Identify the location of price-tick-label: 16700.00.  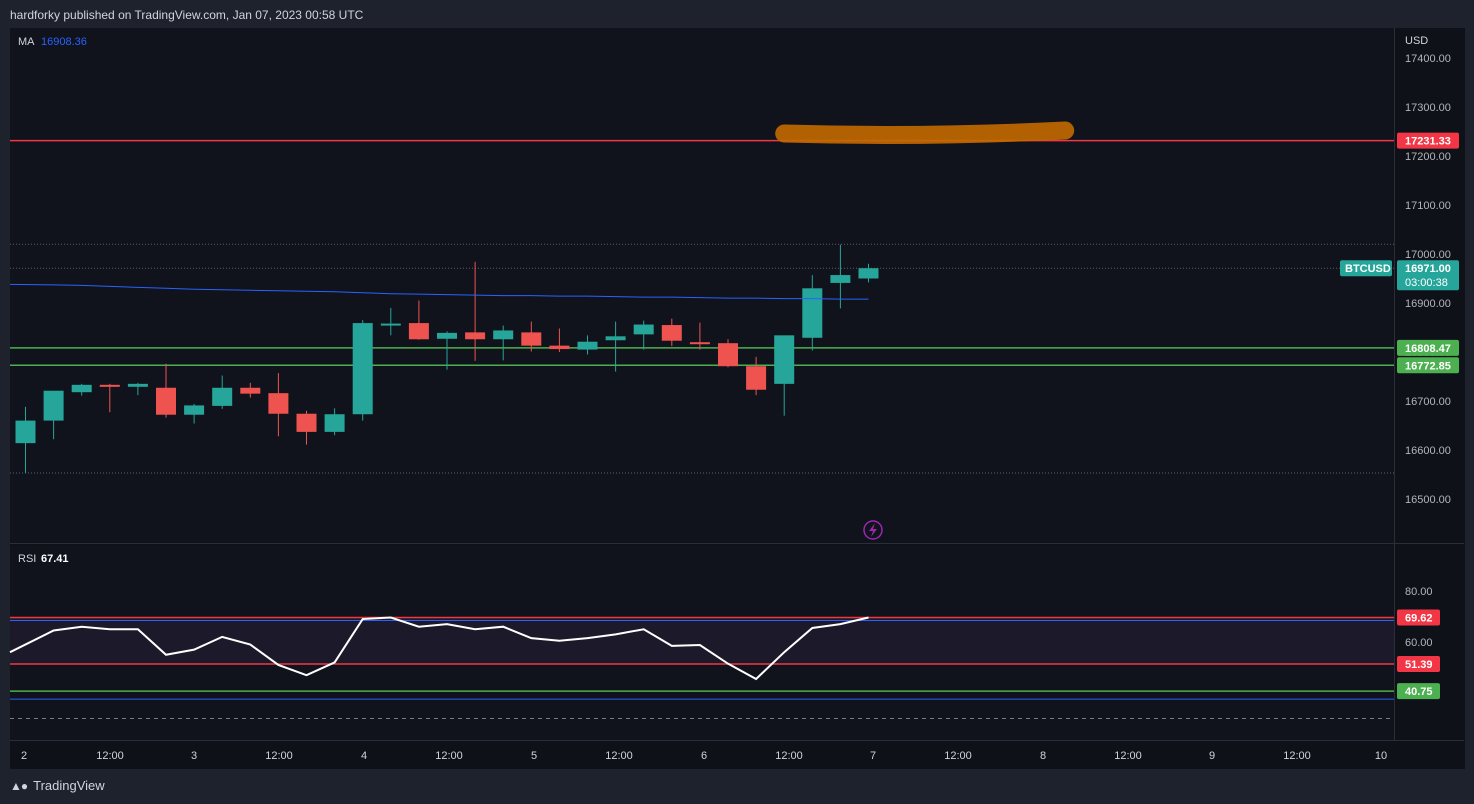
(1428, 402).